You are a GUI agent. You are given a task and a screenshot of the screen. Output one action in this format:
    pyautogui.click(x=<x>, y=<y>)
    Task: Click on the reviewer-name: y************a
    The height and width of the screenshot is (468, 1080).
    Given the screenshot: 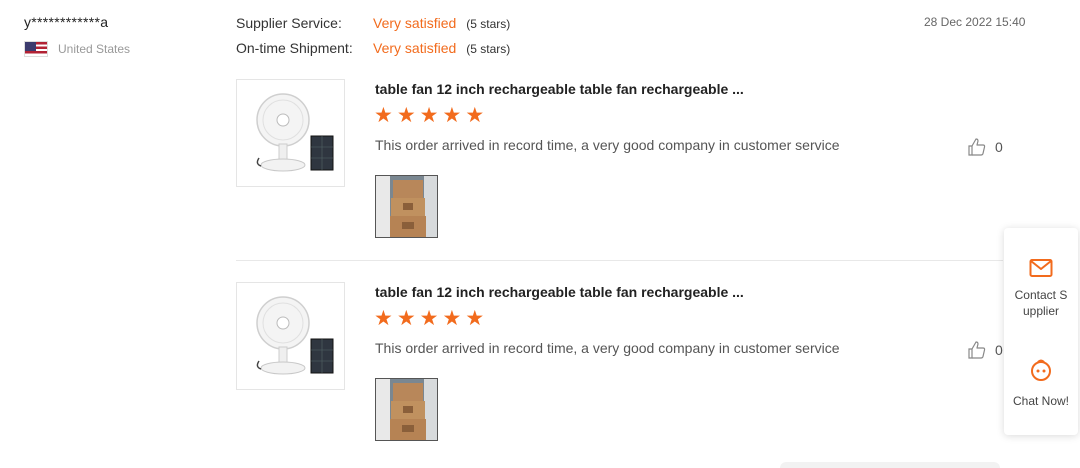 What is the action you would take?
    pyautogui.click(x=66, y=22)
    